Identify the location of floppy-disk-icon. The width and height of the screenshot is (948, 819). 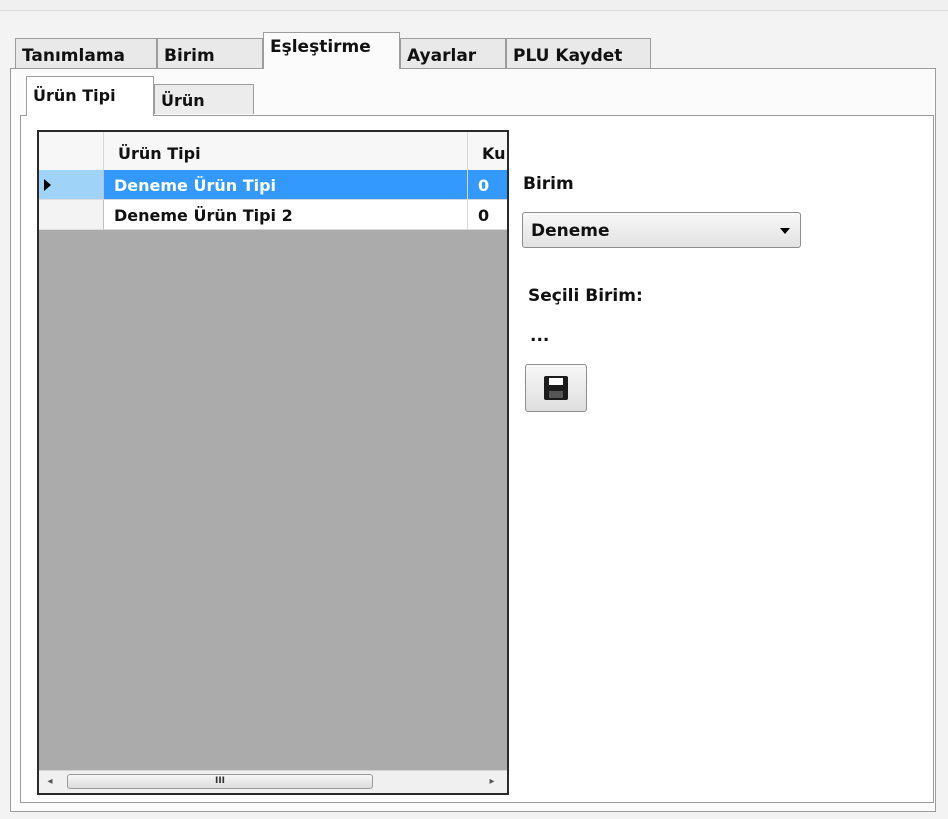
(556, 388).